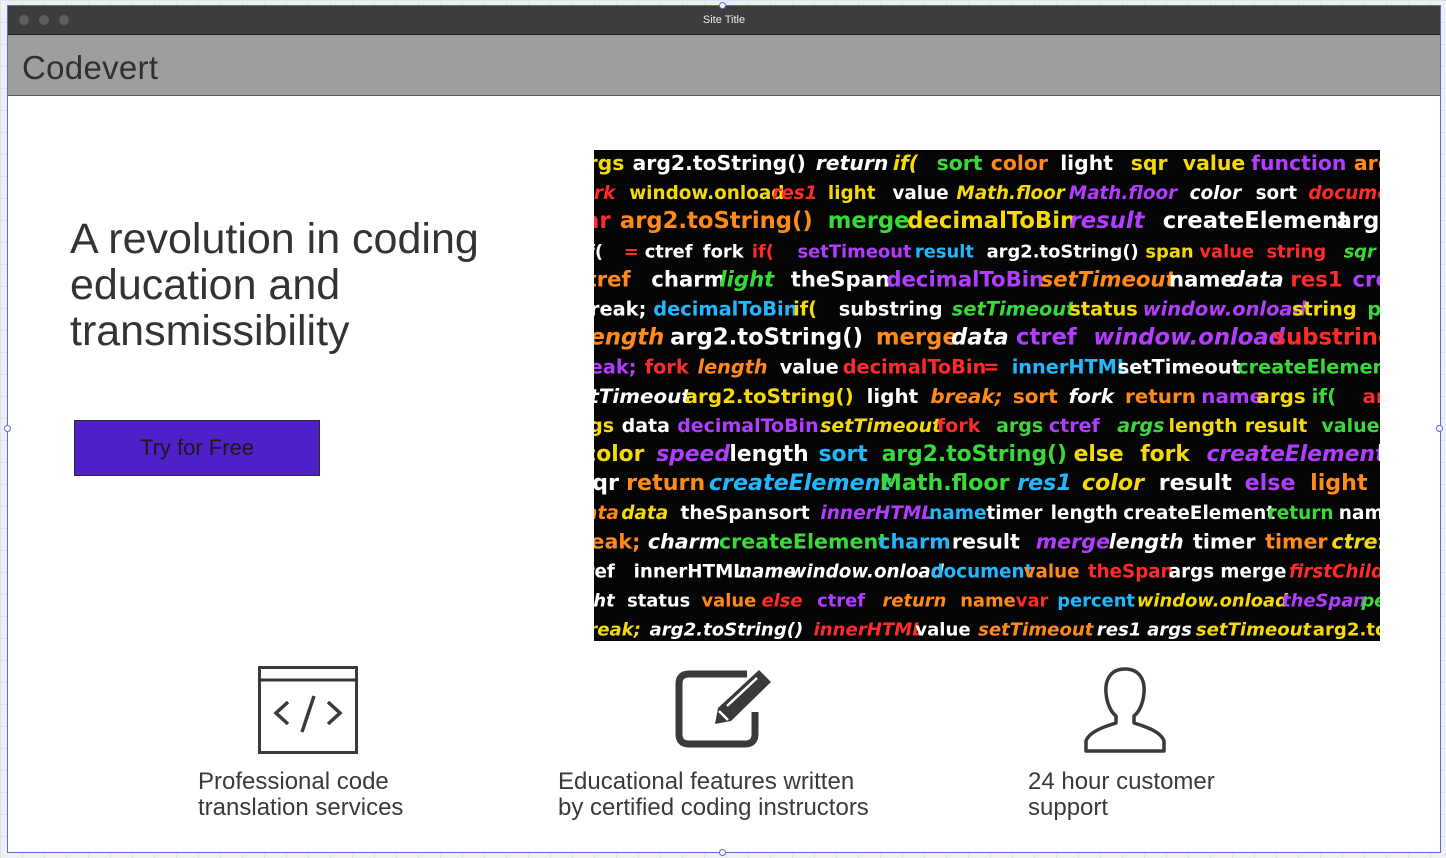 This screenshot has width=1446, height=858. I want to click on window-title: Site Title, so click(724, 20).